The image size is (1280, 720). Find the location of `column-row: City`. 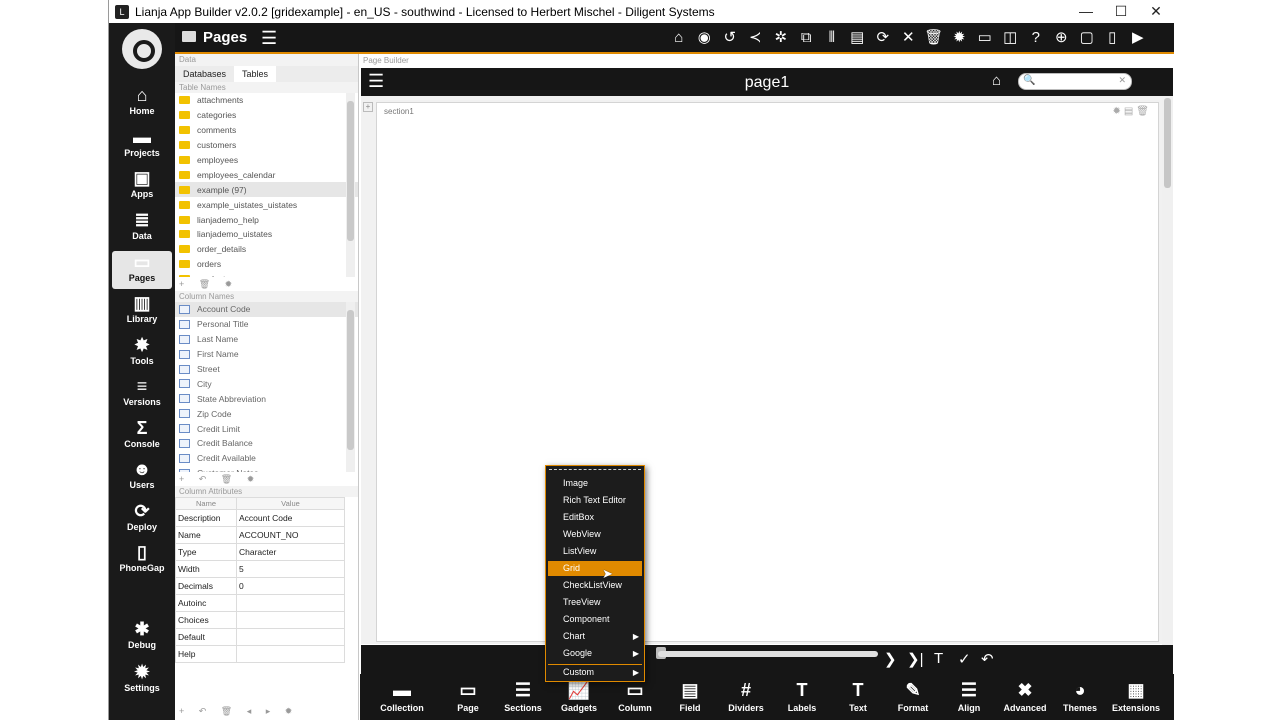

column-row: City is located at coordinates (266, 383).